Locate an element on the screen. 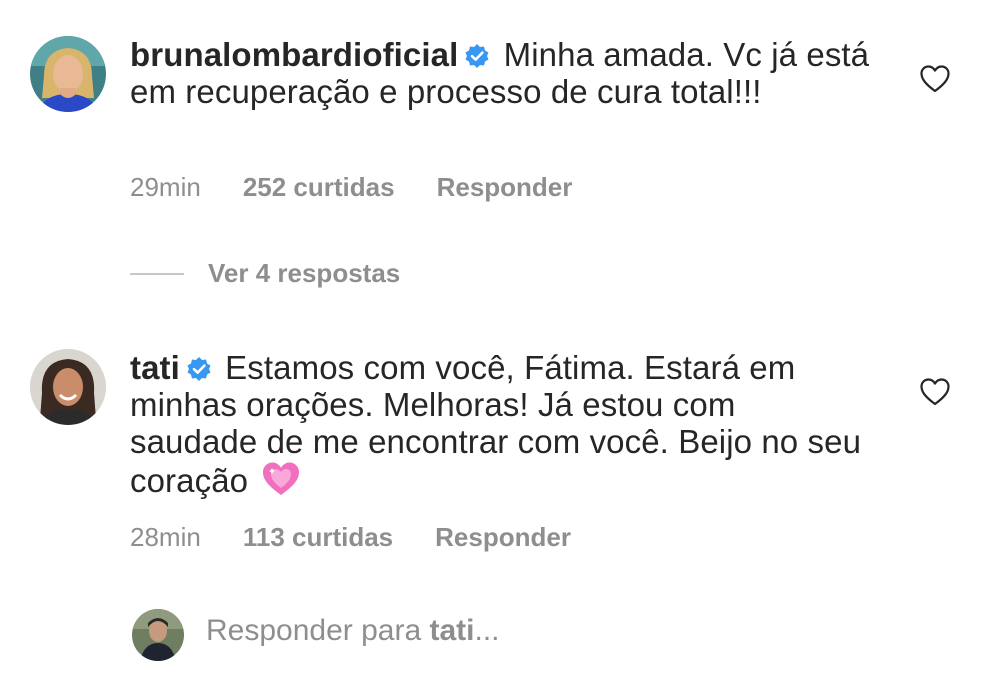  view-replies-label: Ver 4 respostas is located at coordinates (304, 273).